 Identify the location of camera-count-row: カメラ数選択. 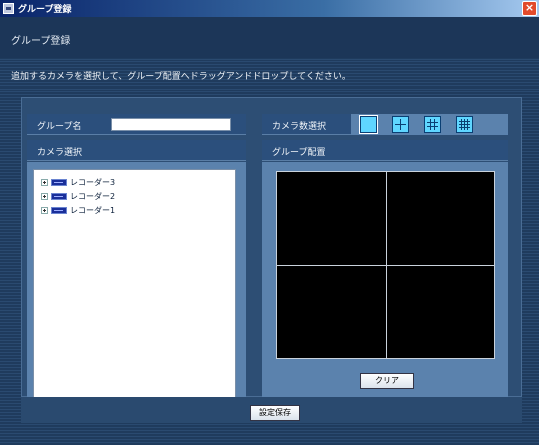
(385, 124).